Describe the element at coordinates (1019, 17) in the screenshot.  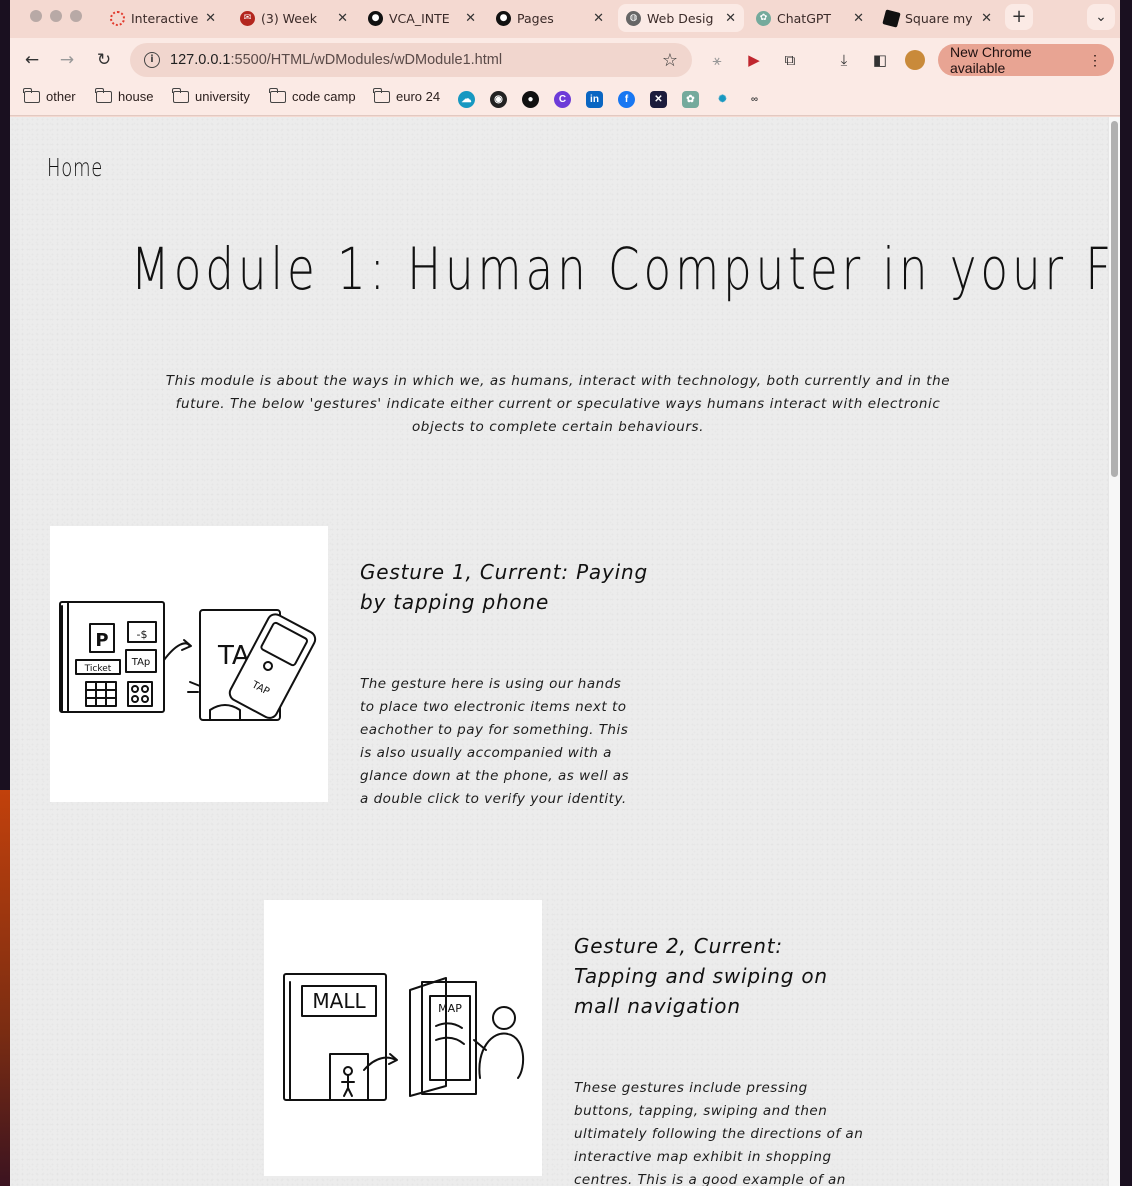
I see `new-tab-button: +` at that location.